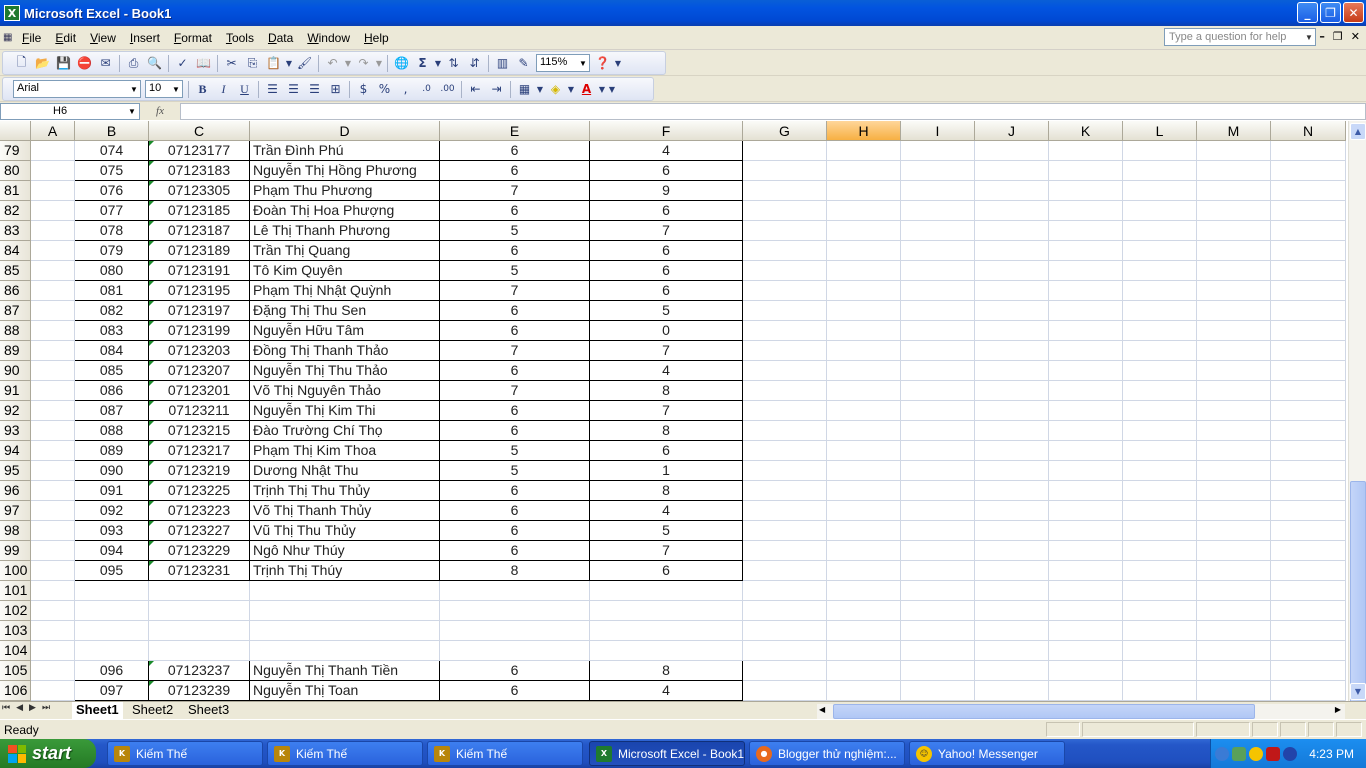 The image size is (1366, 768). I want to click on cell-n85, so click(1308, 271).